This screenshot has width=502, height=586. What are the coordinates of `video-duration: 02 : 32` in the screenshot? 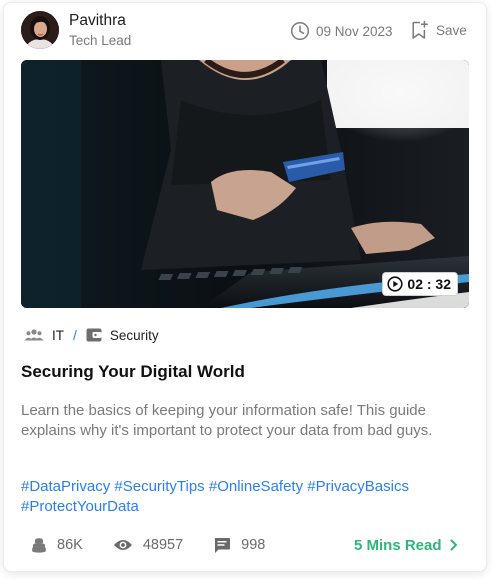 It's located at (420, 284).